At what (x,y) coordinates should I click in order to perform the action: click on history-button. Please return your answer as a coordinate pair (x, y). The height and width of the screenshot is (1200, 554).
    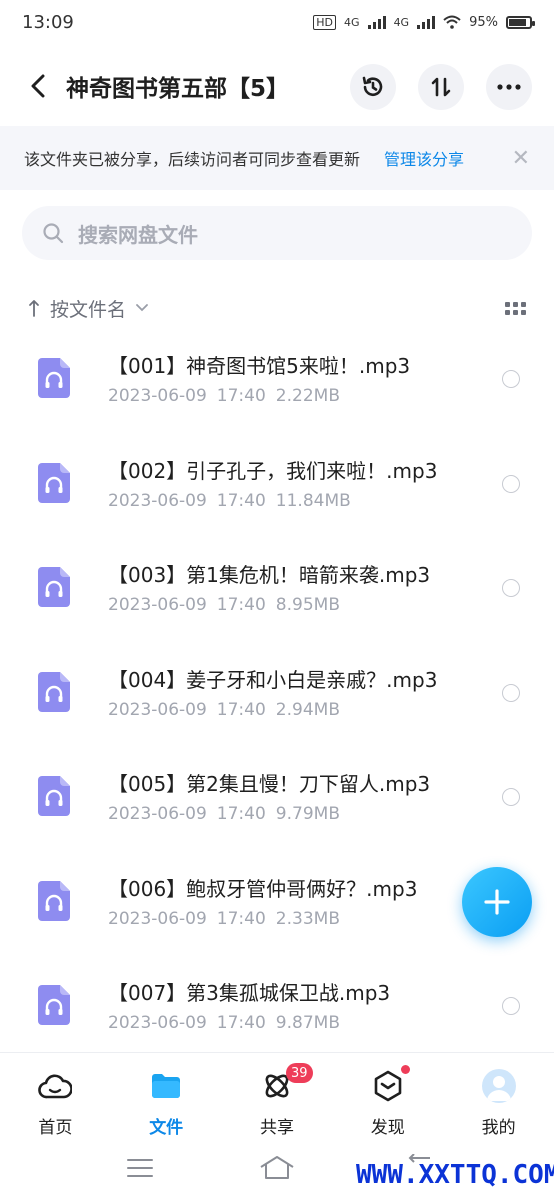
    Looking at the image, I should click on (373, 87).